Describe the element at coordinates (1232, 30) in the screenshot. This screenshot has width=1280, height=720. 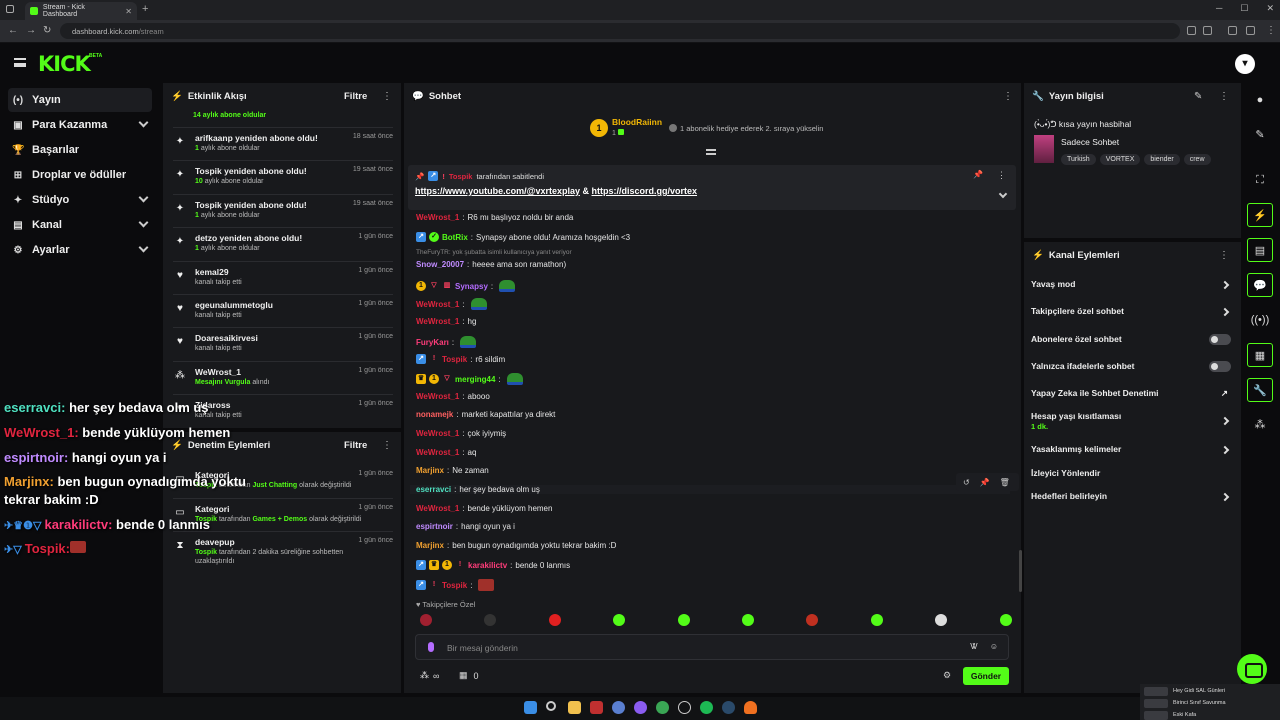
I see `reading-list-icon` at that location.